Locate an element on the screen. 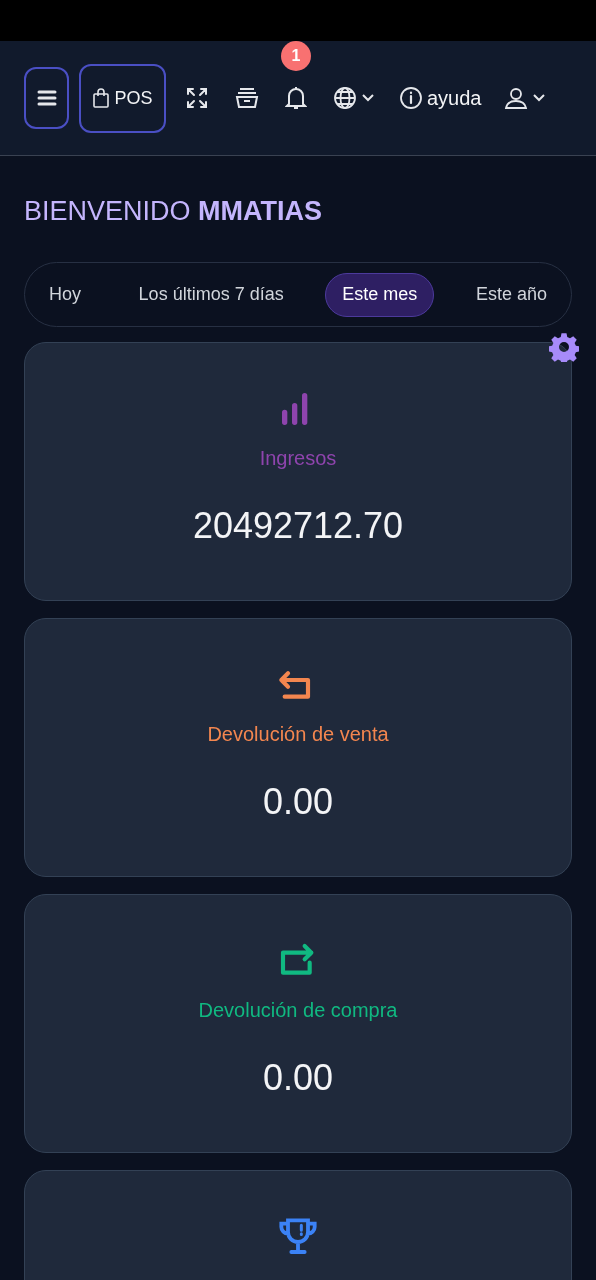 This screenshot has height=1280, width=596. user-icon is located at coordinates (515, 98).